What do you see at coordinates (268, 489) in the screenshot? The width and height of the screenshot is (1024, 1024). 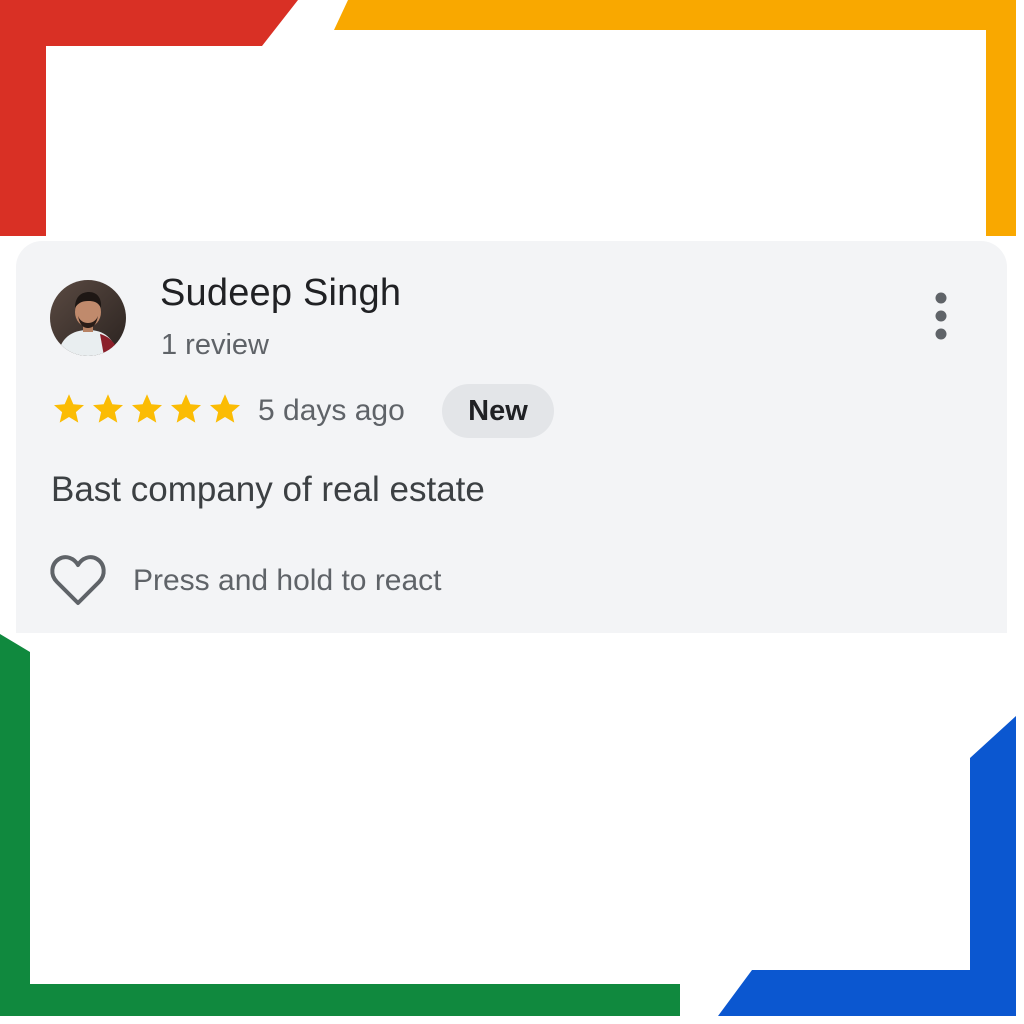 I see `review-text: Bast company of real estate` at bounding box center [268, 489].